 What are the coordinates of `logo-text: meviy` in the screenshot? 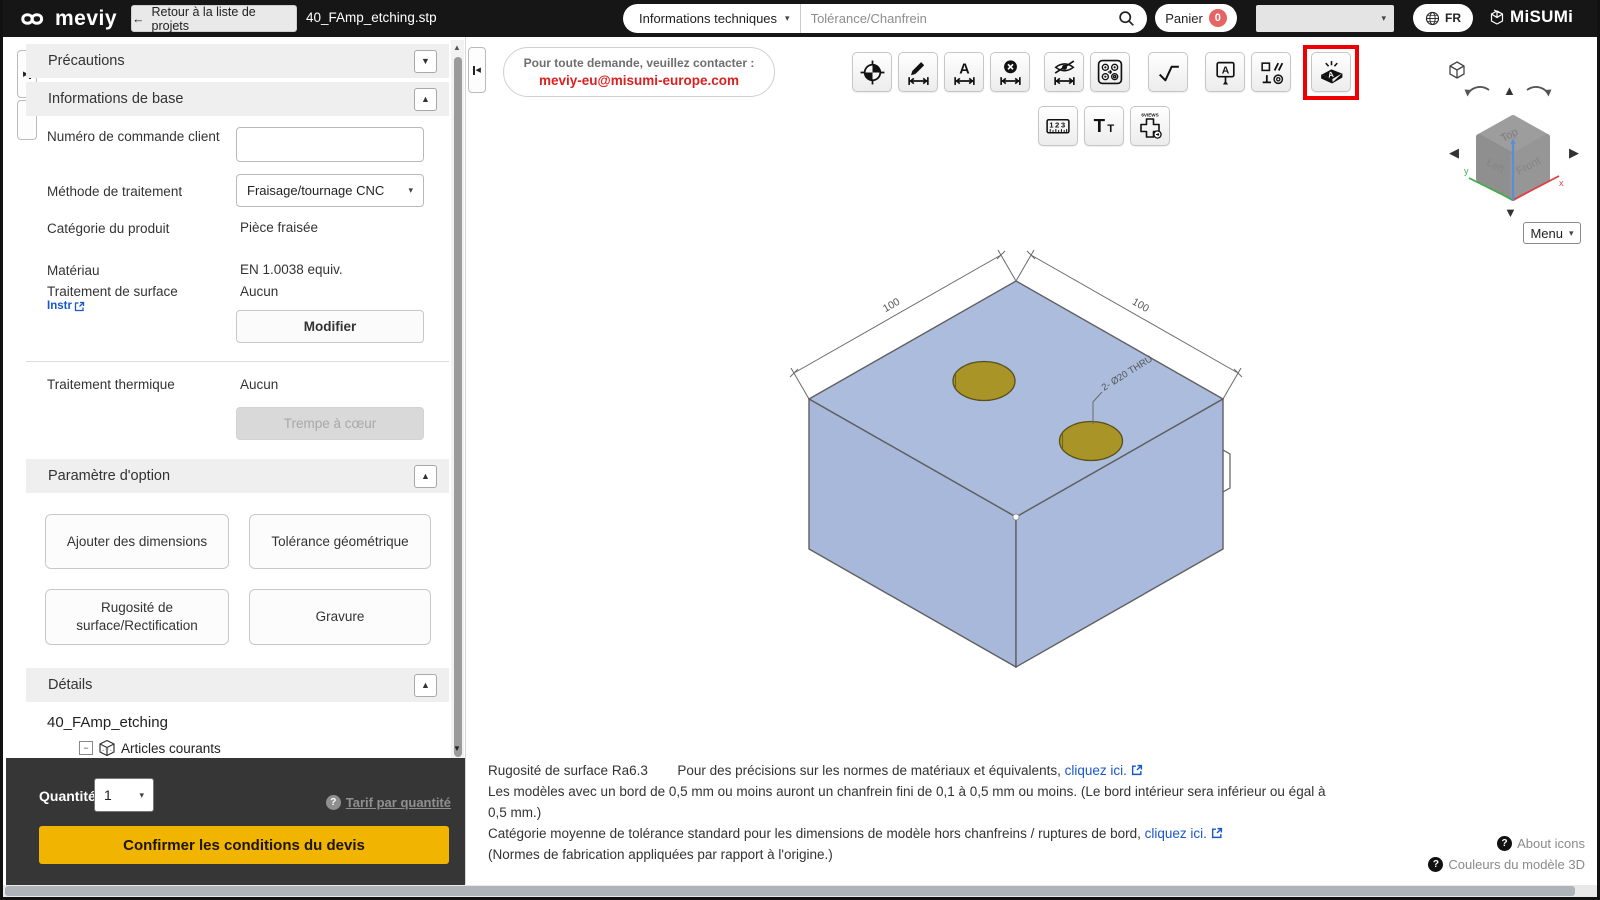 It's located at (86, 18).